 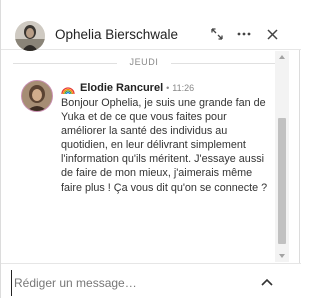 What do you see at coordinates (282, 181) in the screenshot?
I see `scrollbar-thumb` at bounding box center [282, 181].